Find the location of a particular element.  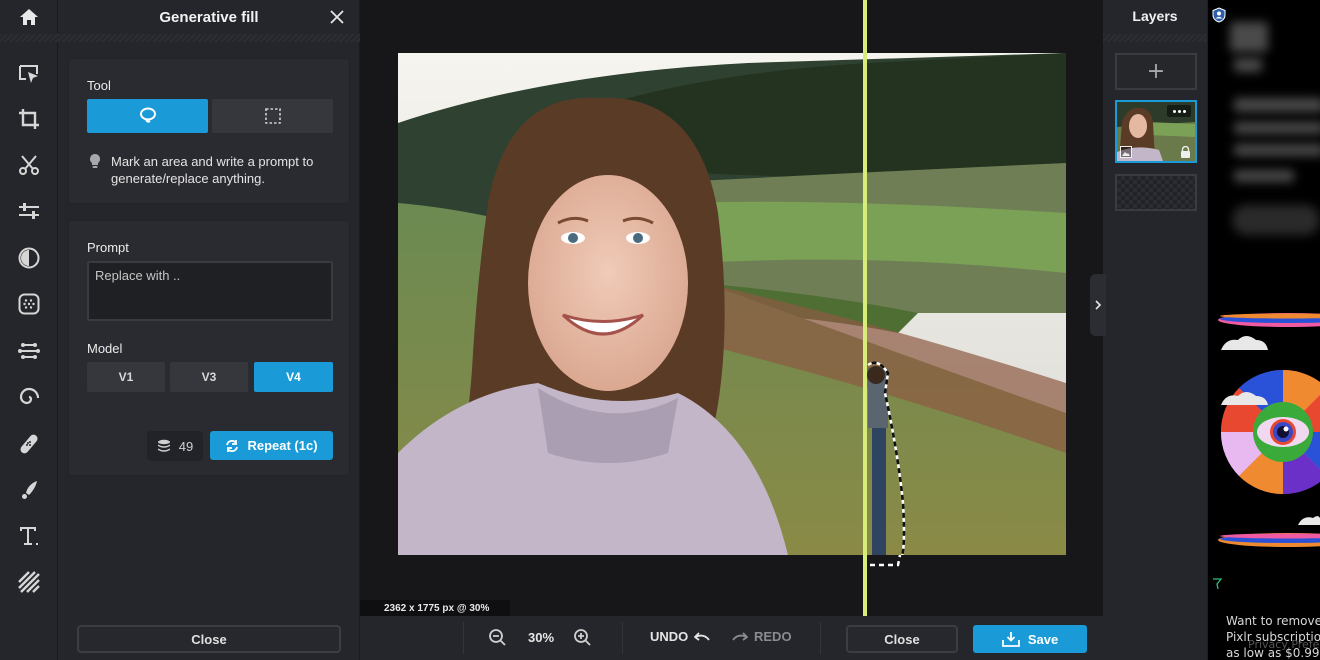

tool-effect is located at coordinates (29, 304).